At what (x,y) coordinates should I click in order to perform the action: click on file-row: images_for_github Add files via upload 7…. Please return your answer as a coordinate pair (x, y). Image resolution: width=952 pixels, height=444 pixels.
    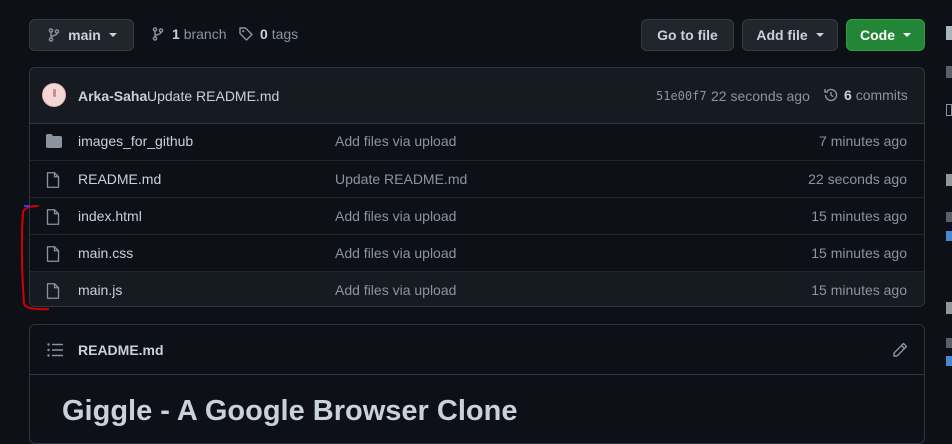
    Looking at the image, I should click on (477, 141).